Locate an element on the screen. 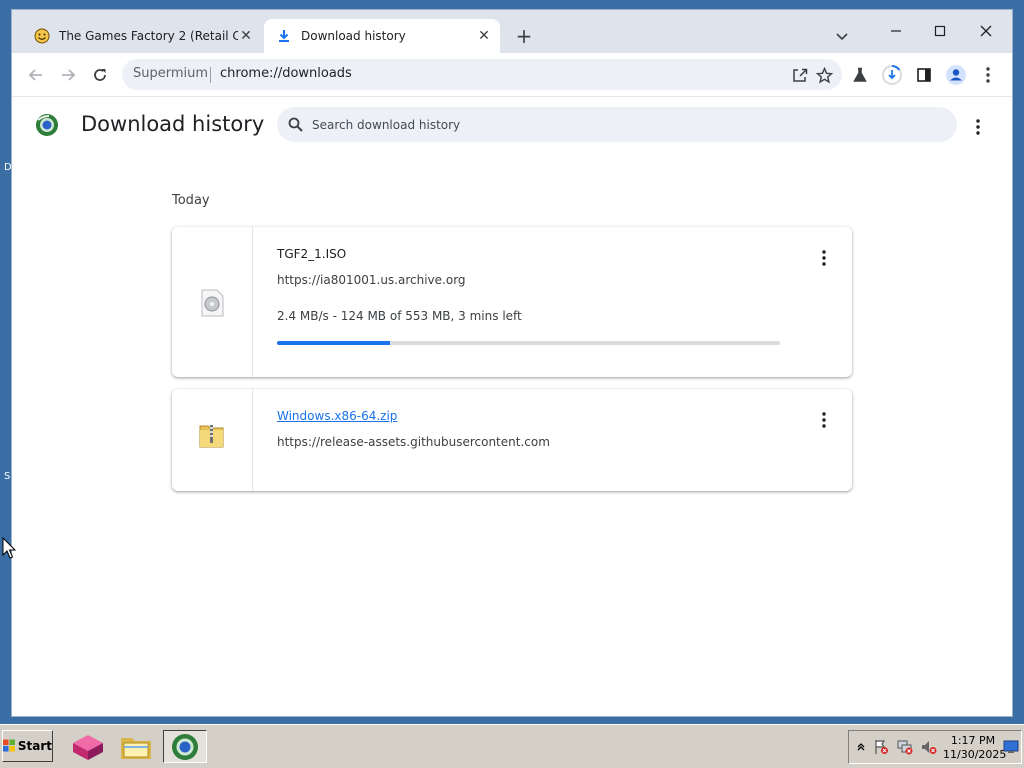 The height and width of the screenshot is (768, 1024). folder-app-icon is located at coordinates (136, 748).